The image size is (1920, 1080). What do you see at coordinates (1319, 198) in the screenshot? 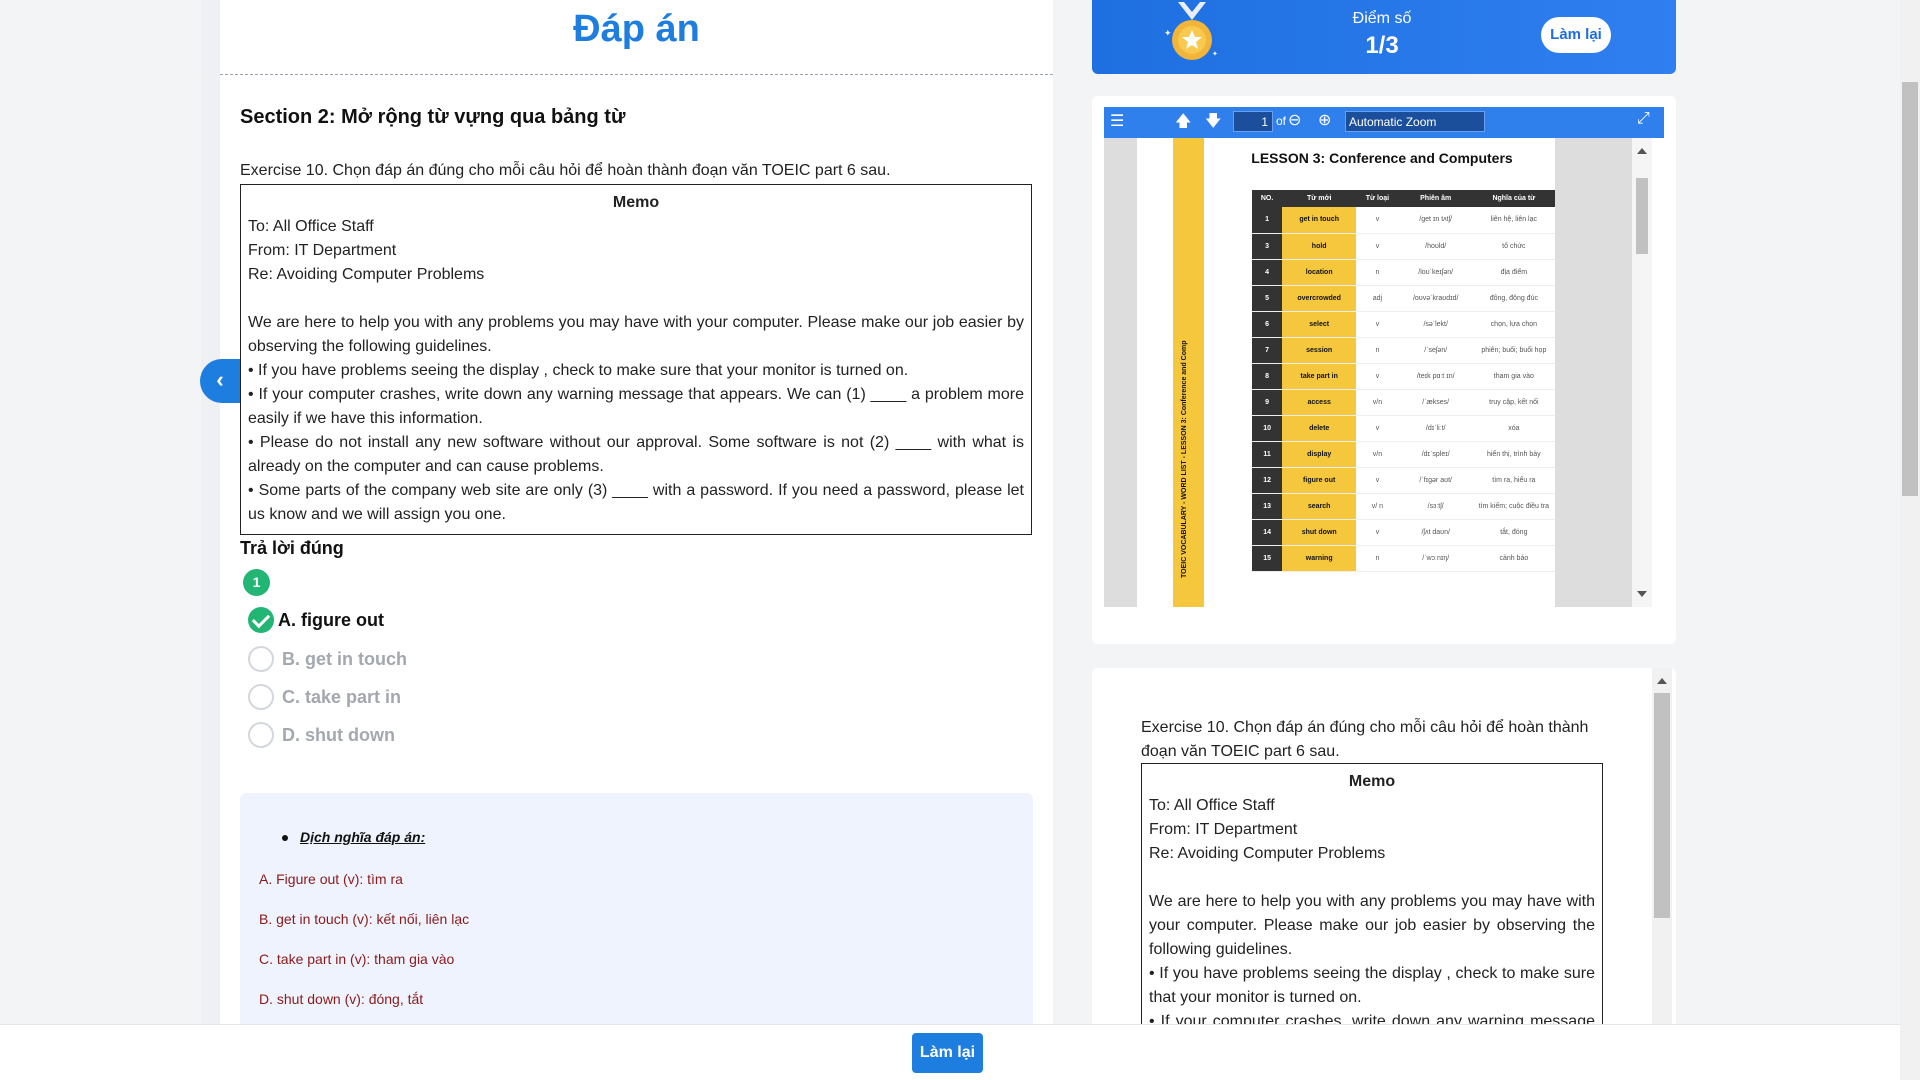
I see `vocab-header: Từ mới` at bounding box center [1319, 198].